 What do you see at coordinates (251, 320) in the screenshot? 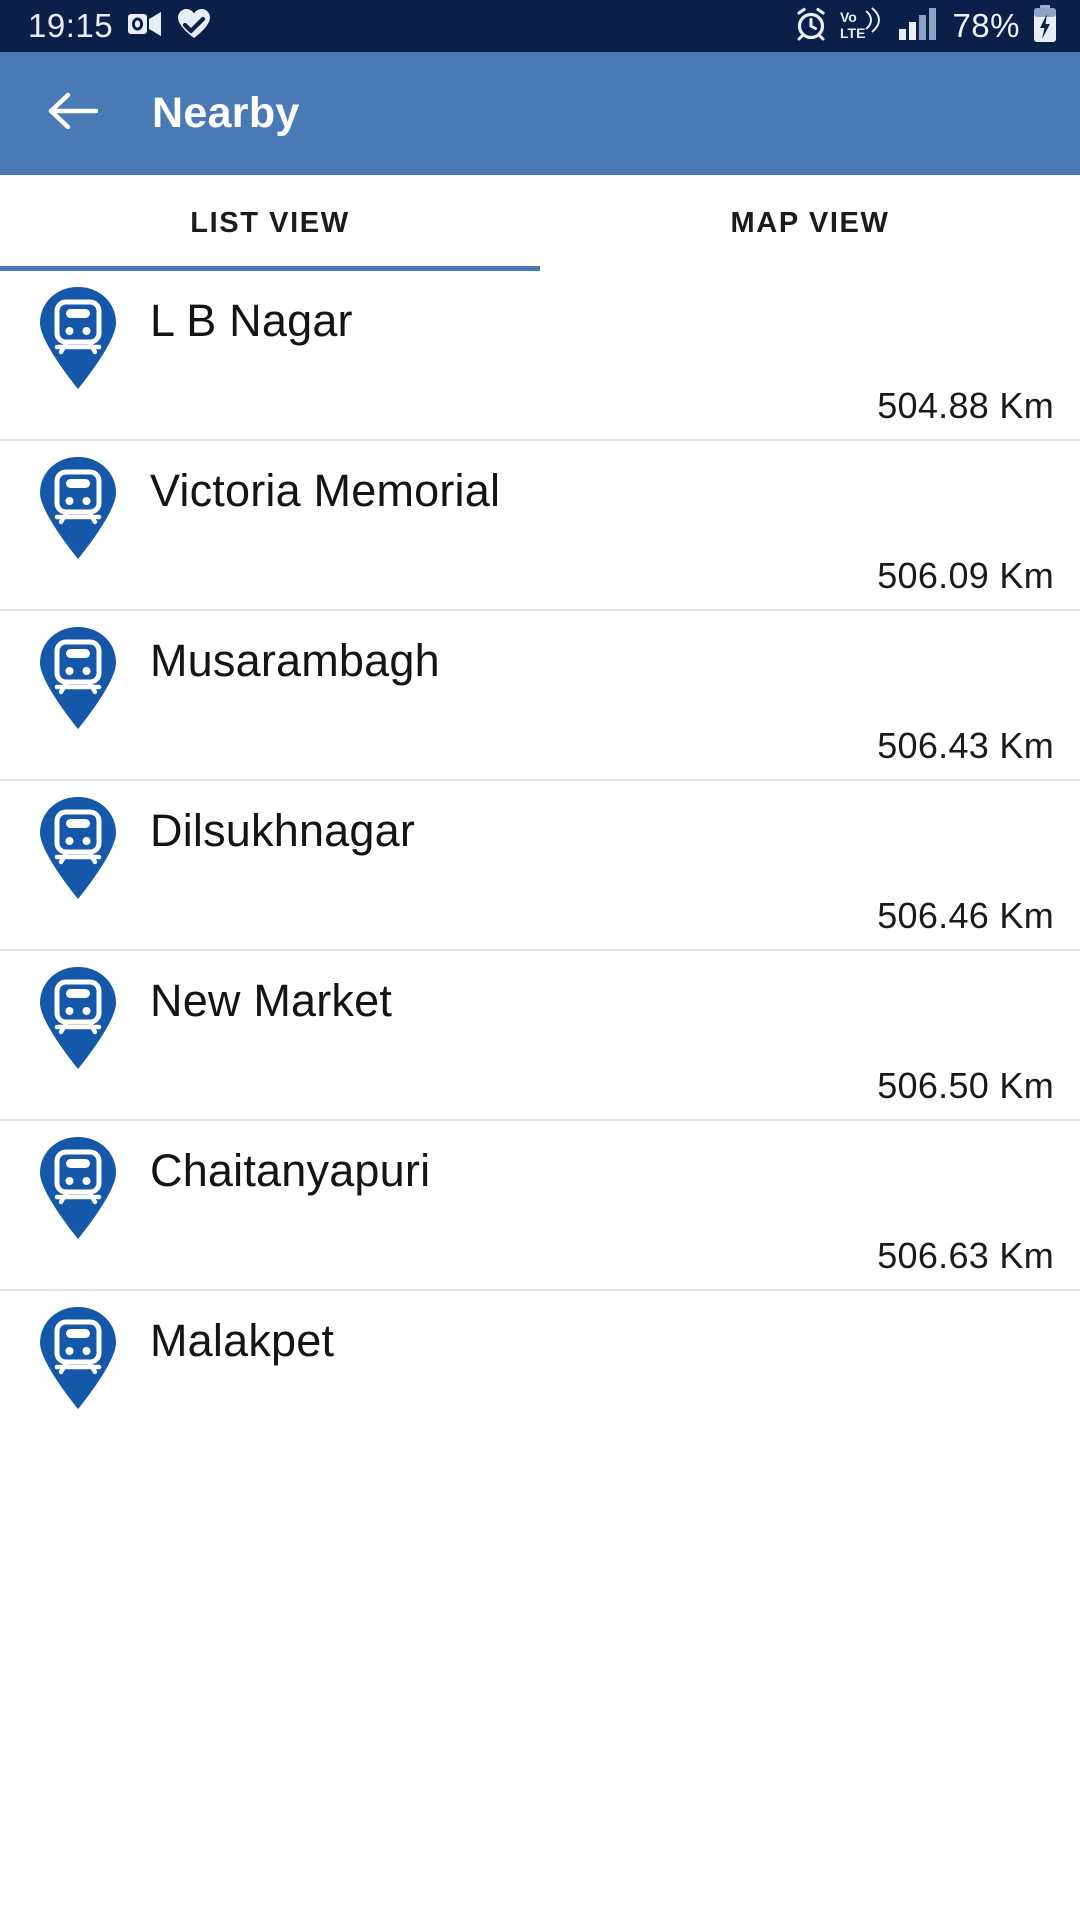
I see `station-name: L B Nagar` at bounding box center [251, 320].